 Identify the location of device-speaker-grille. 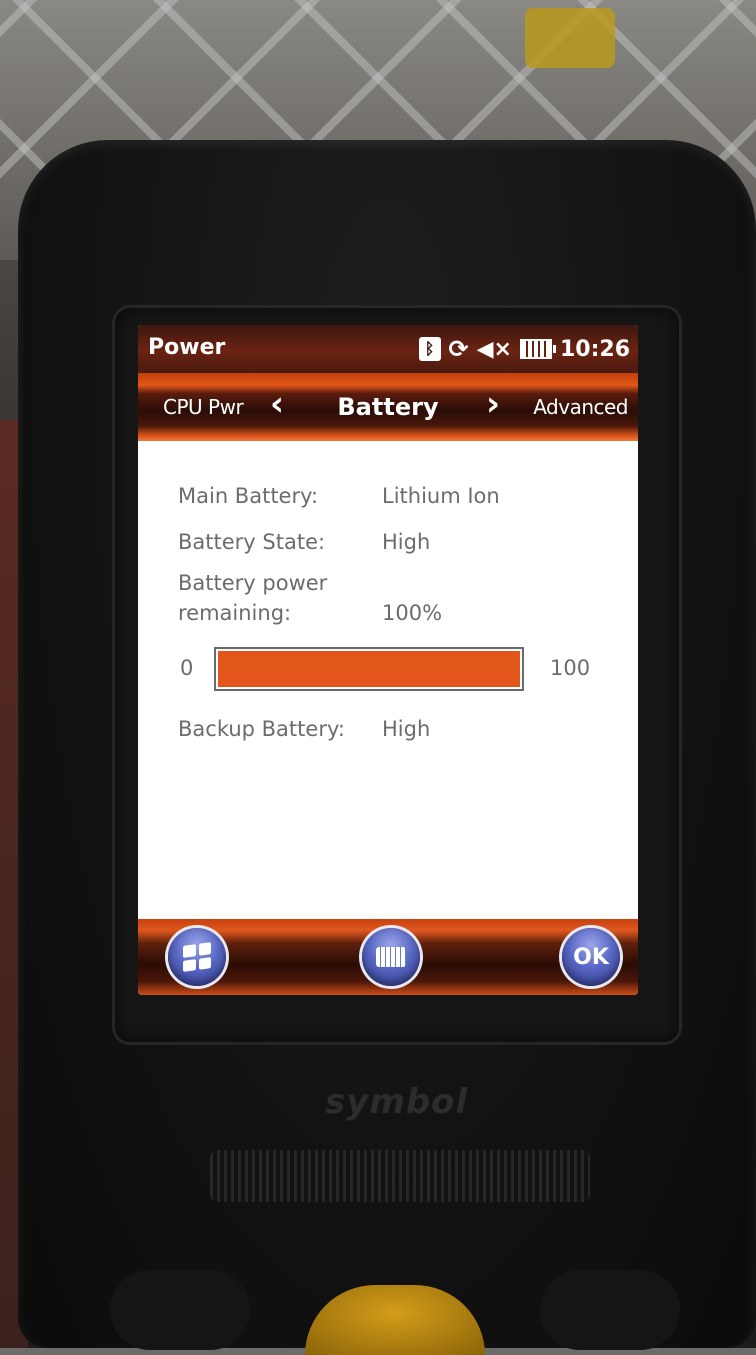
(400, 1176).